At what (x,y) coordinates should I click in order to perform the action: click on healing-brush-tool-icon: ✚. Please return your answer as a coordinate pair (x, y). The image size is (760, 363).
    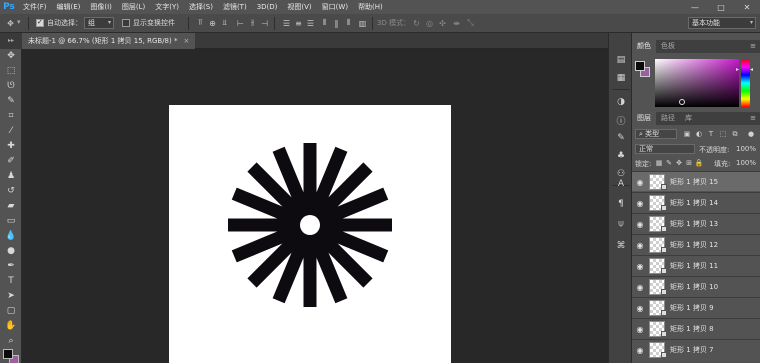
    Looking at the image, I should click on (11, 146).